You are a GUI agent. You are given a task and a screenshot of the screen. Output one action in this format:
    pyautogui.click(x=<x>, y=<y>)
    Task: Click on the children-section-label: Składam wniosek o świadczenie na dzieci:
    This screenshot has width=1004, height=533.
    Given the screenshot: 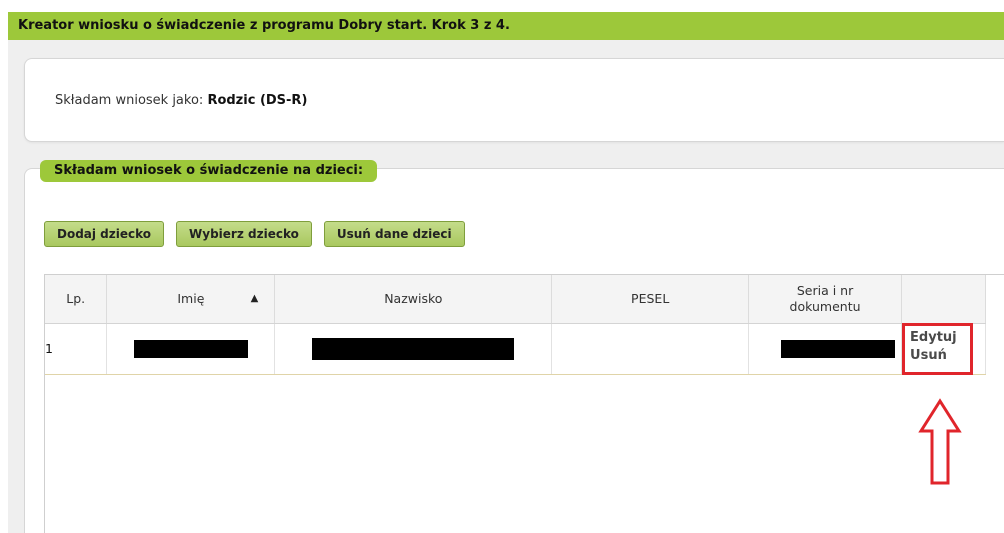 What is the action you would take?
    pyautogui.click(x=209, y=171)
    